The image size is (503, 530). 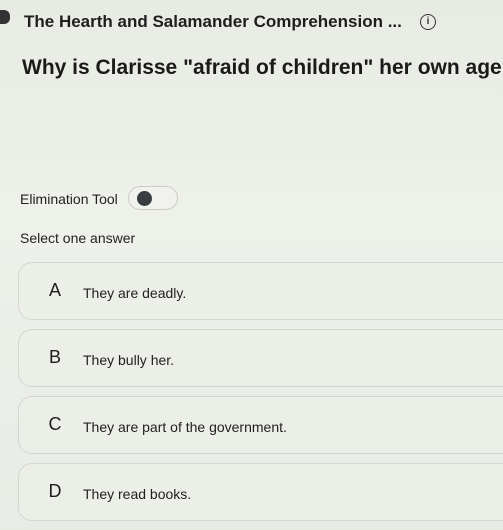 I want to click on option-text: They are part of the government., so click(x=185, y=427).